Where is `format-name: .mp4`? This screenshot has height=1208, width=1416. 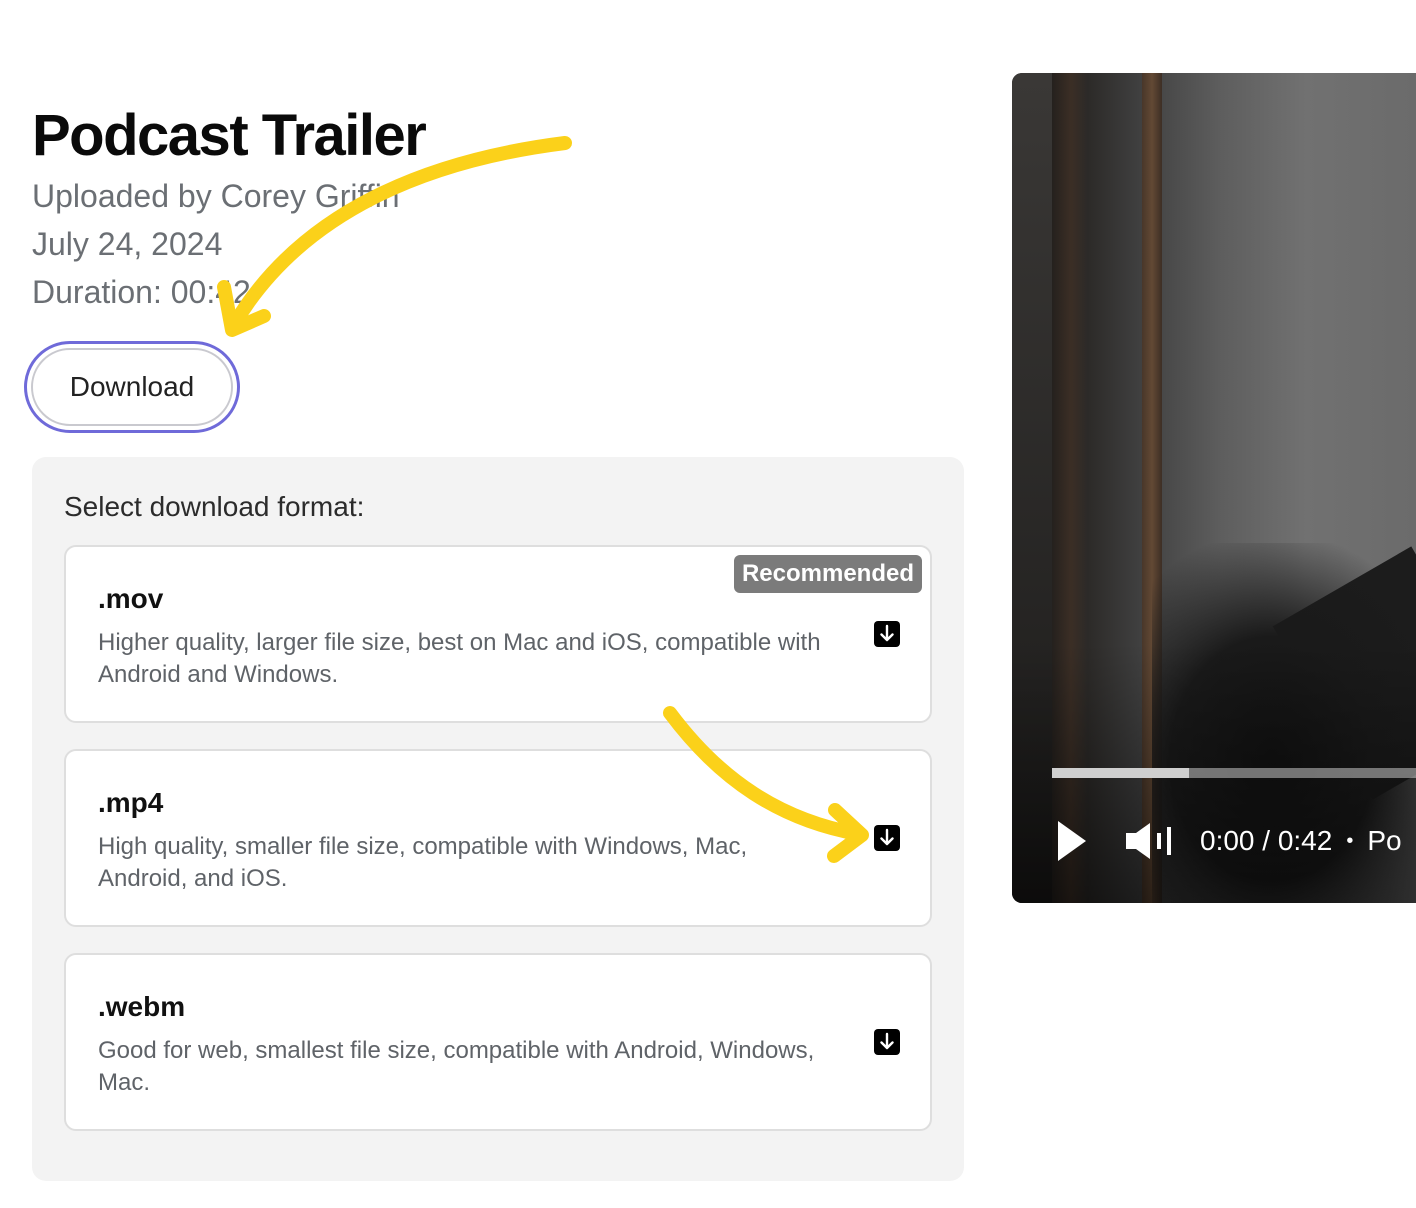
format-name: .mp4 is located at coordinates (131, 802).